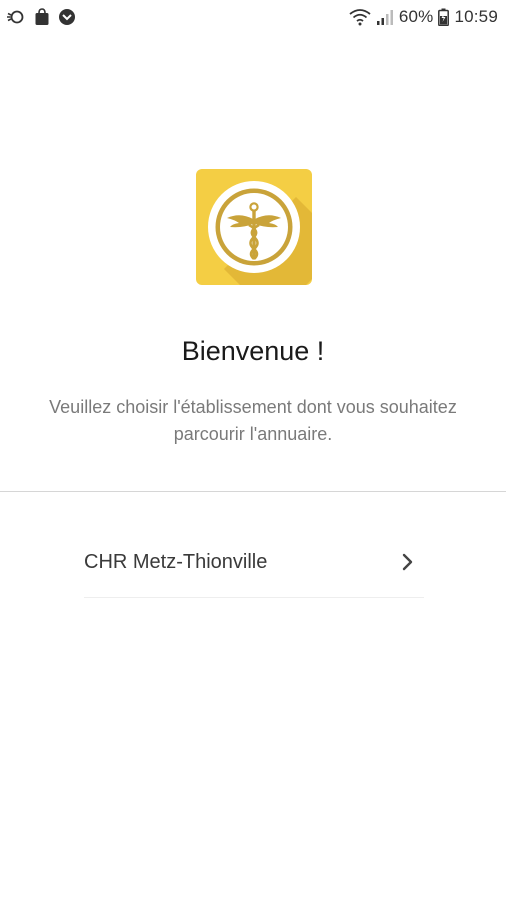  I want to click on battery-icon, so click(444, 17).